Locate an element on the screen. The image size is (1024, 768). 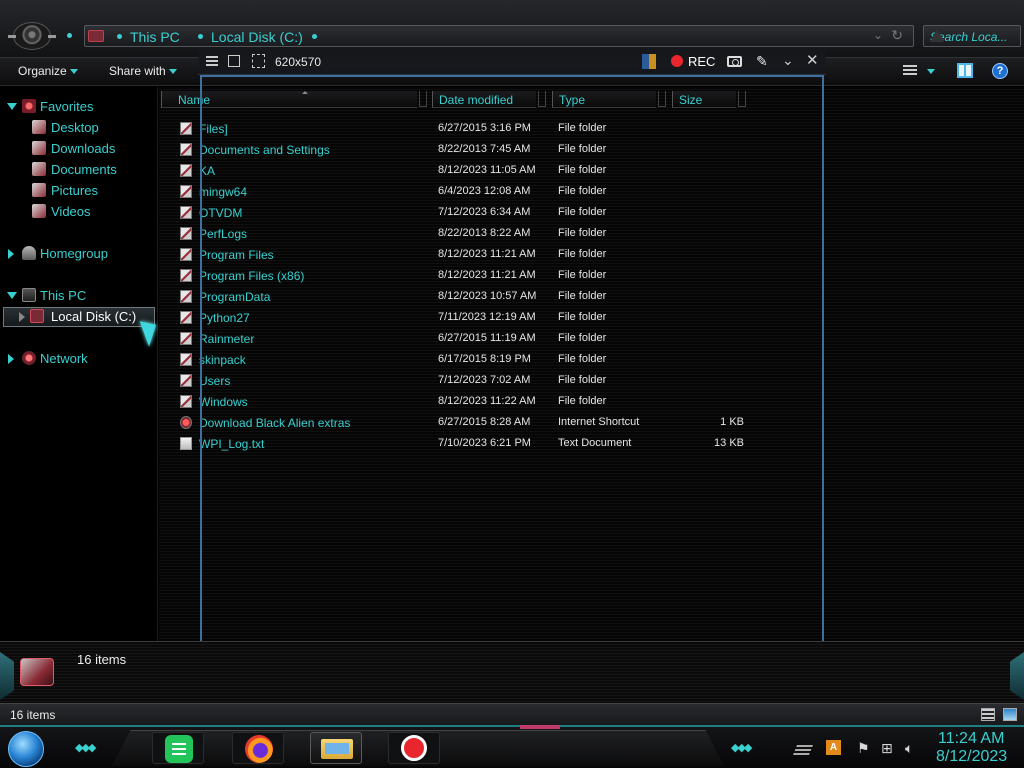
color-palette-icon is located at coordinates (649, 61).